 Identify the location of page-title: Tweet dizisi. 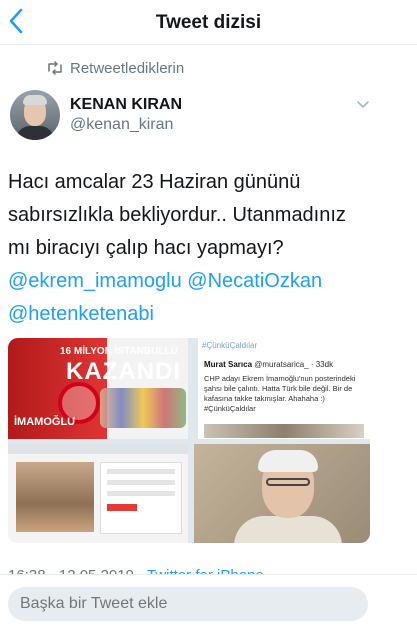
(208, 22).